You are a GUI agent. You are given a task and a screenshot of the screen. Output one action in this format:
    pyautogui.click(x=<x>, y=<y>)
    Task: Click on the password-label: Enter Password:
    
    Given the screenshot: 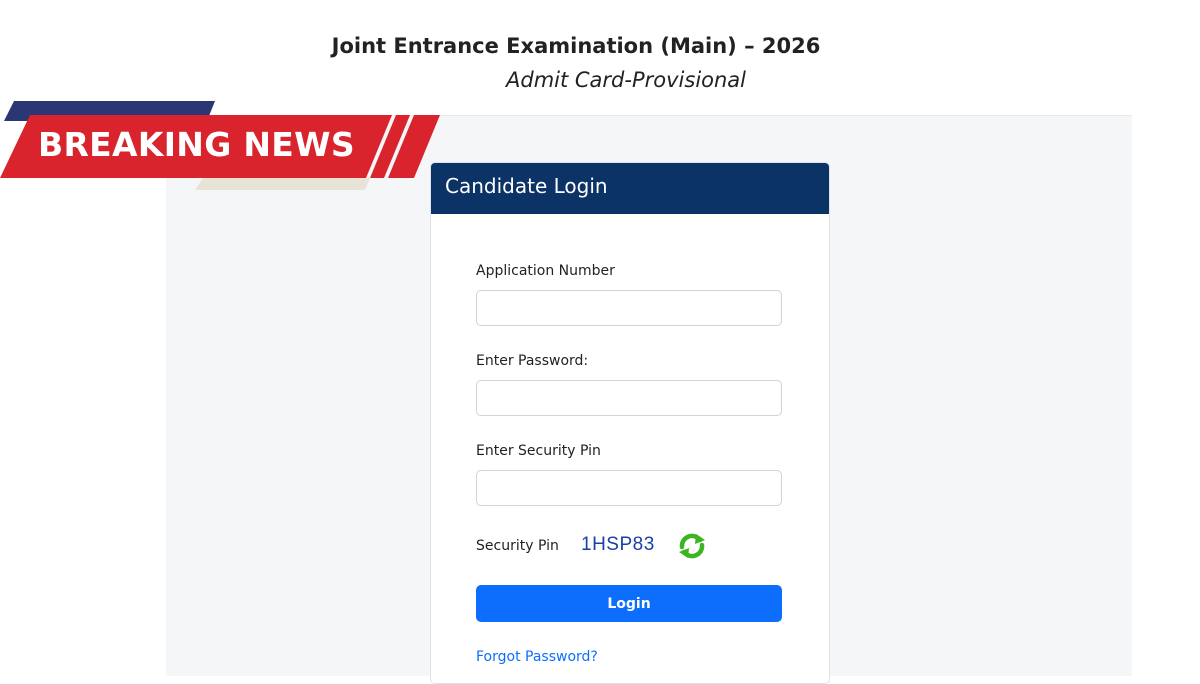 What is the action you would take?
    pyautogui.click(x=532, y=361)
    